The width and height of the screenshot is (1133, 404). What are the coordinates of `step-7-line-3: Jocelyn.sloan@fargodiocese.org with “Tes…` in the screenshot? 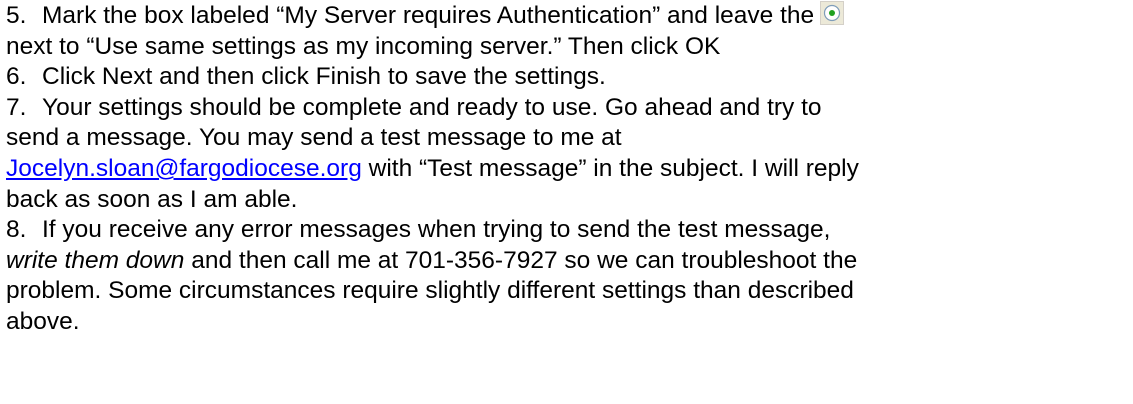 It's located at (568, 169).